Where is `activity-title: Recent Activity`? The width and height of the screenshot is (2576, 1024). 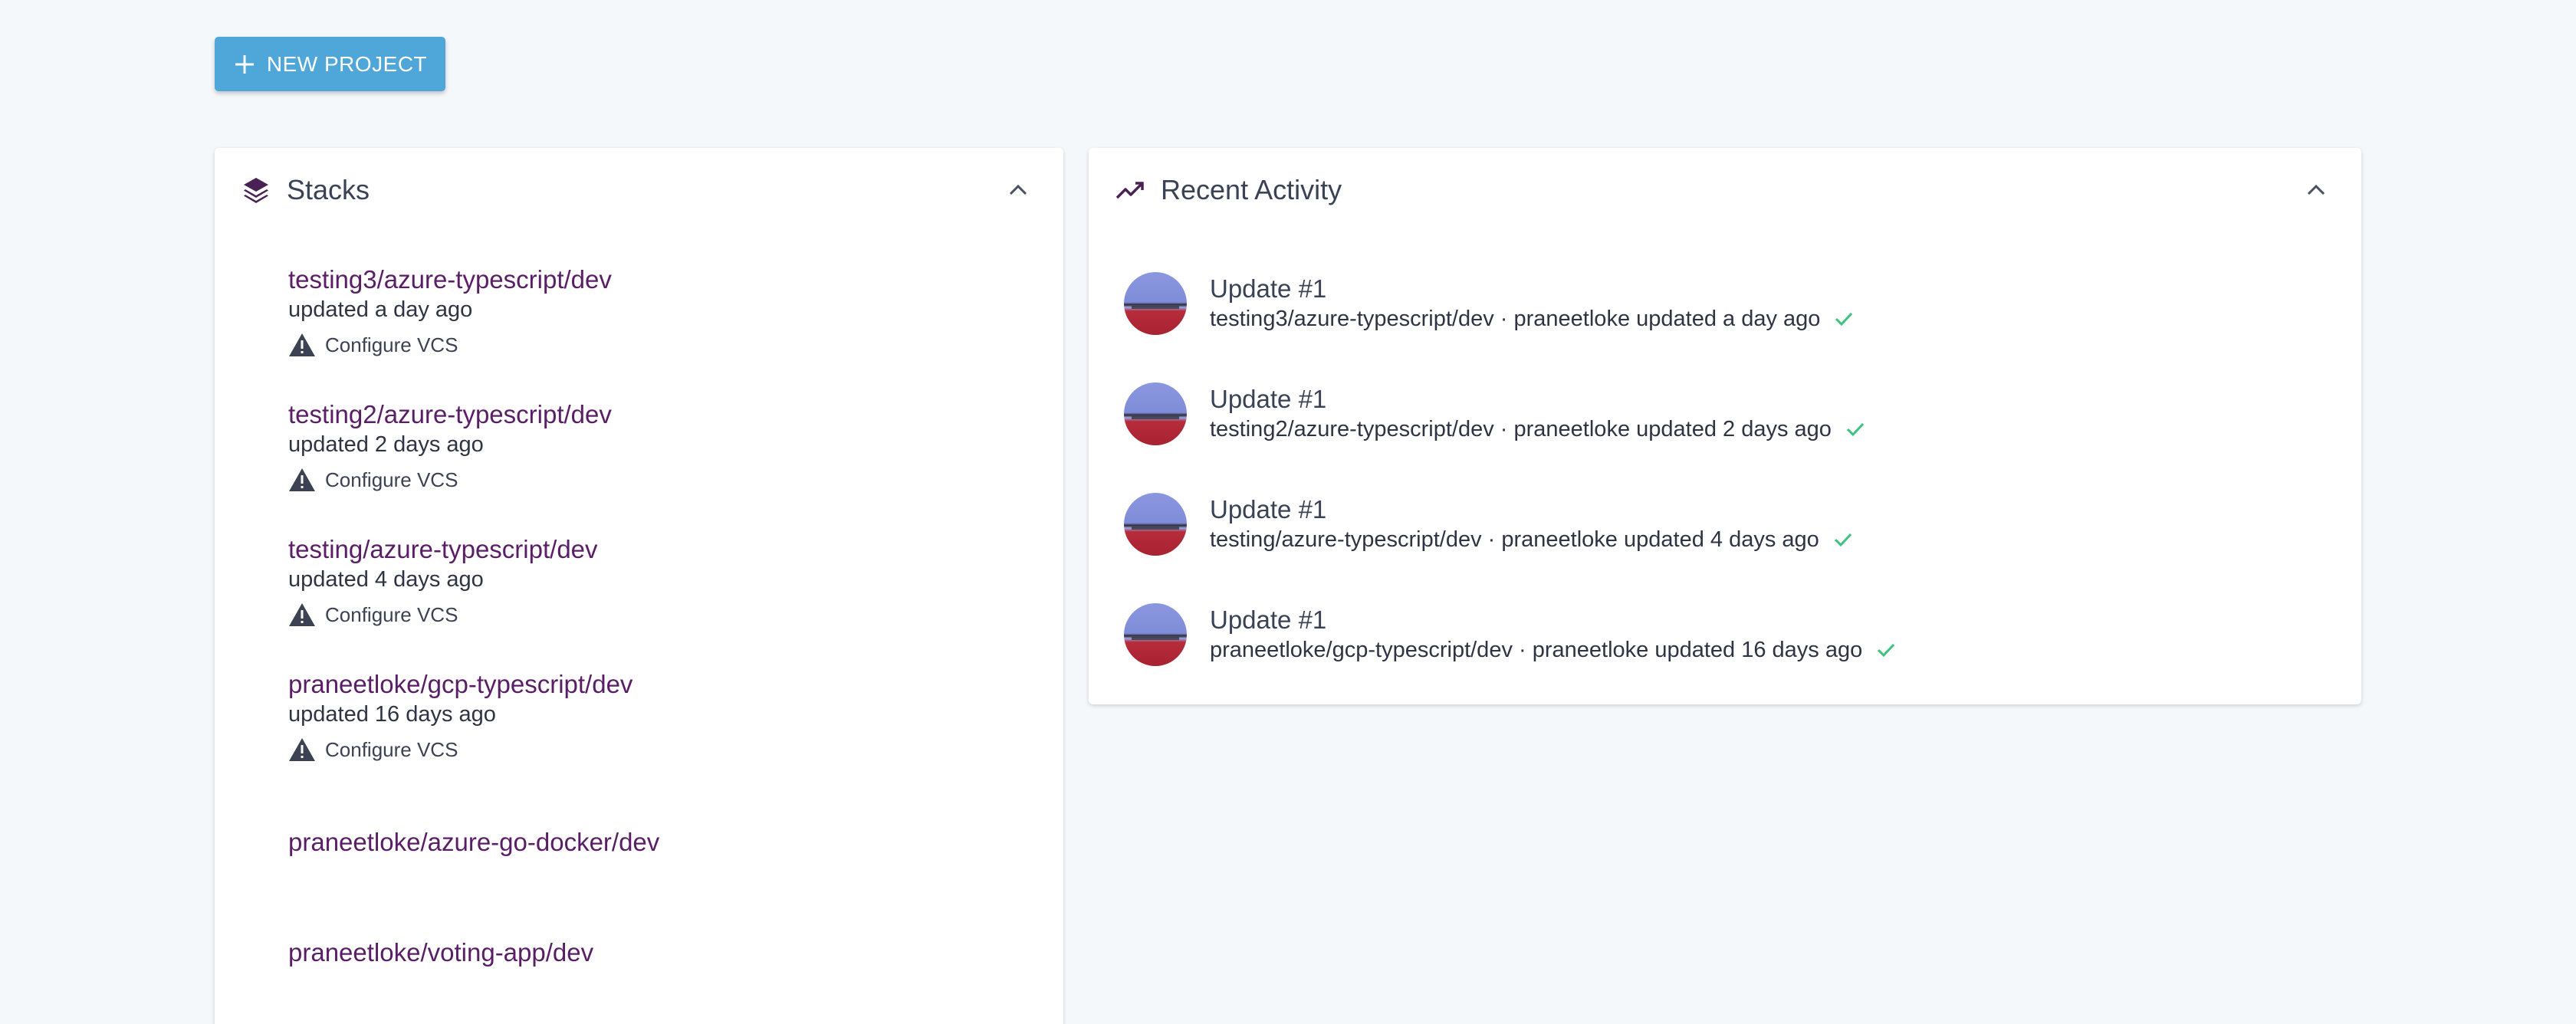
activity-title: Recent Activity is located at coordinates (1251, 189).